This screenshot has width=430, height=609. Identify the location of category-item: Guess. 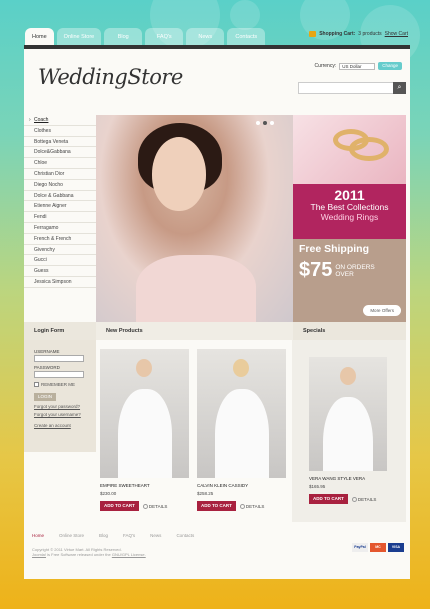
(60, 271).